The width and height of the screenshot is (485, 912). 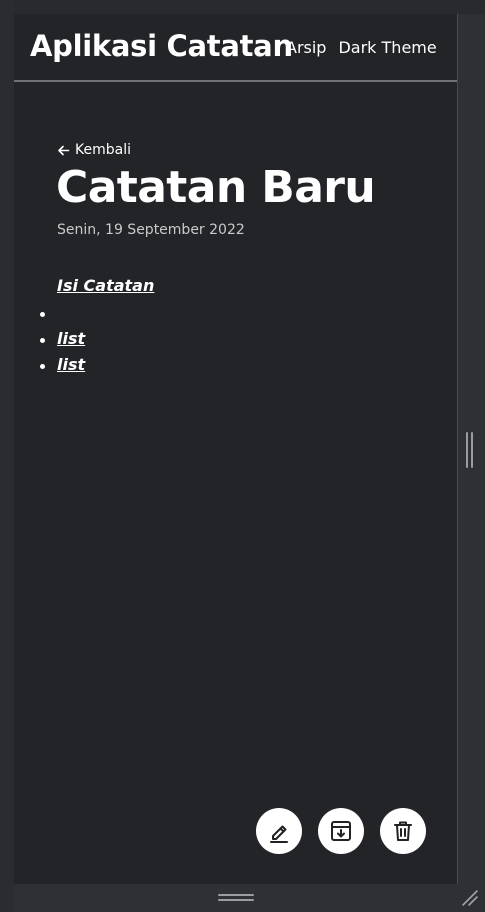 What do you see at coordinates (62, 316) in the screenshot?
I see `list-item` at bounding box center [62, 316].